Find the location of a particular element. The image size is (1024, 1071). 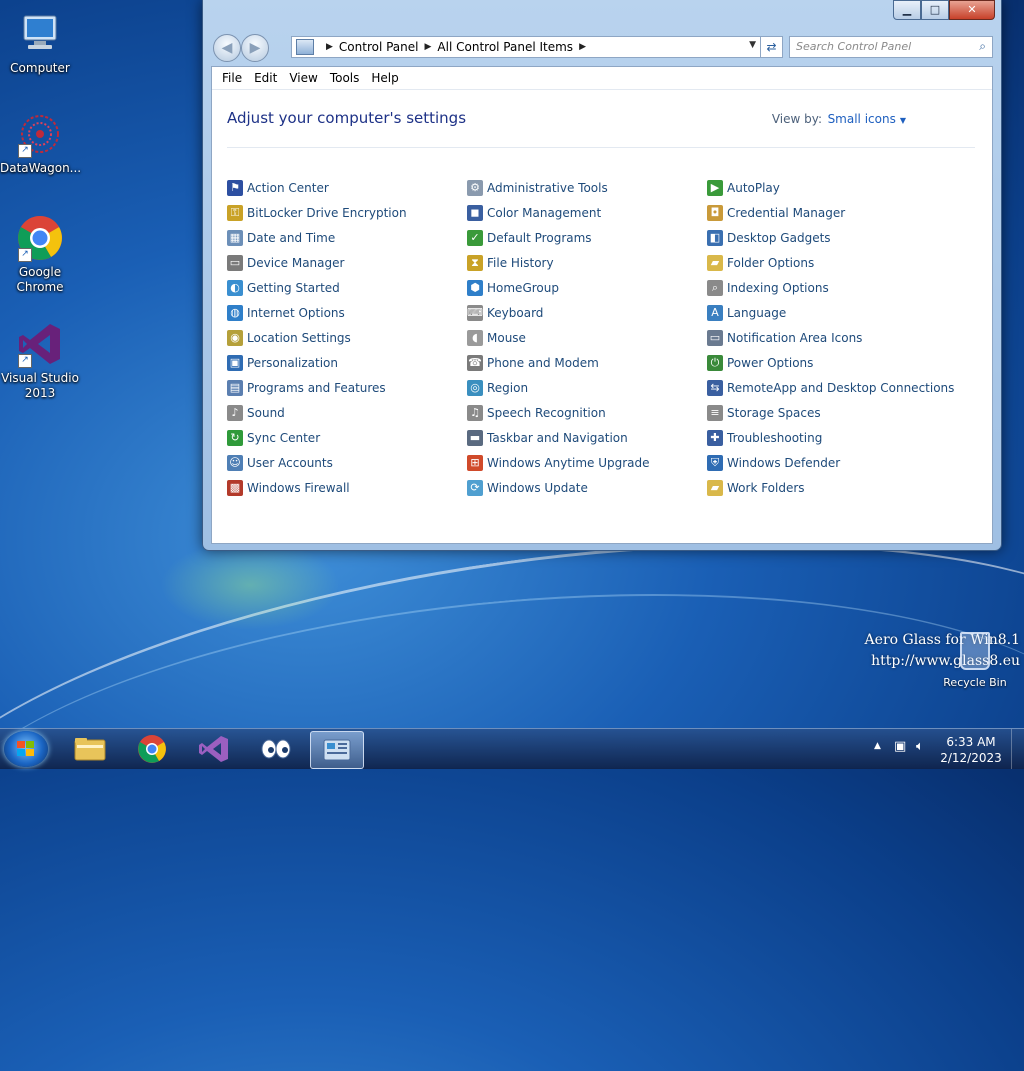

cp-item-troubleshooting: ✚ Troubleshooting is located at coordinates (830, 437).